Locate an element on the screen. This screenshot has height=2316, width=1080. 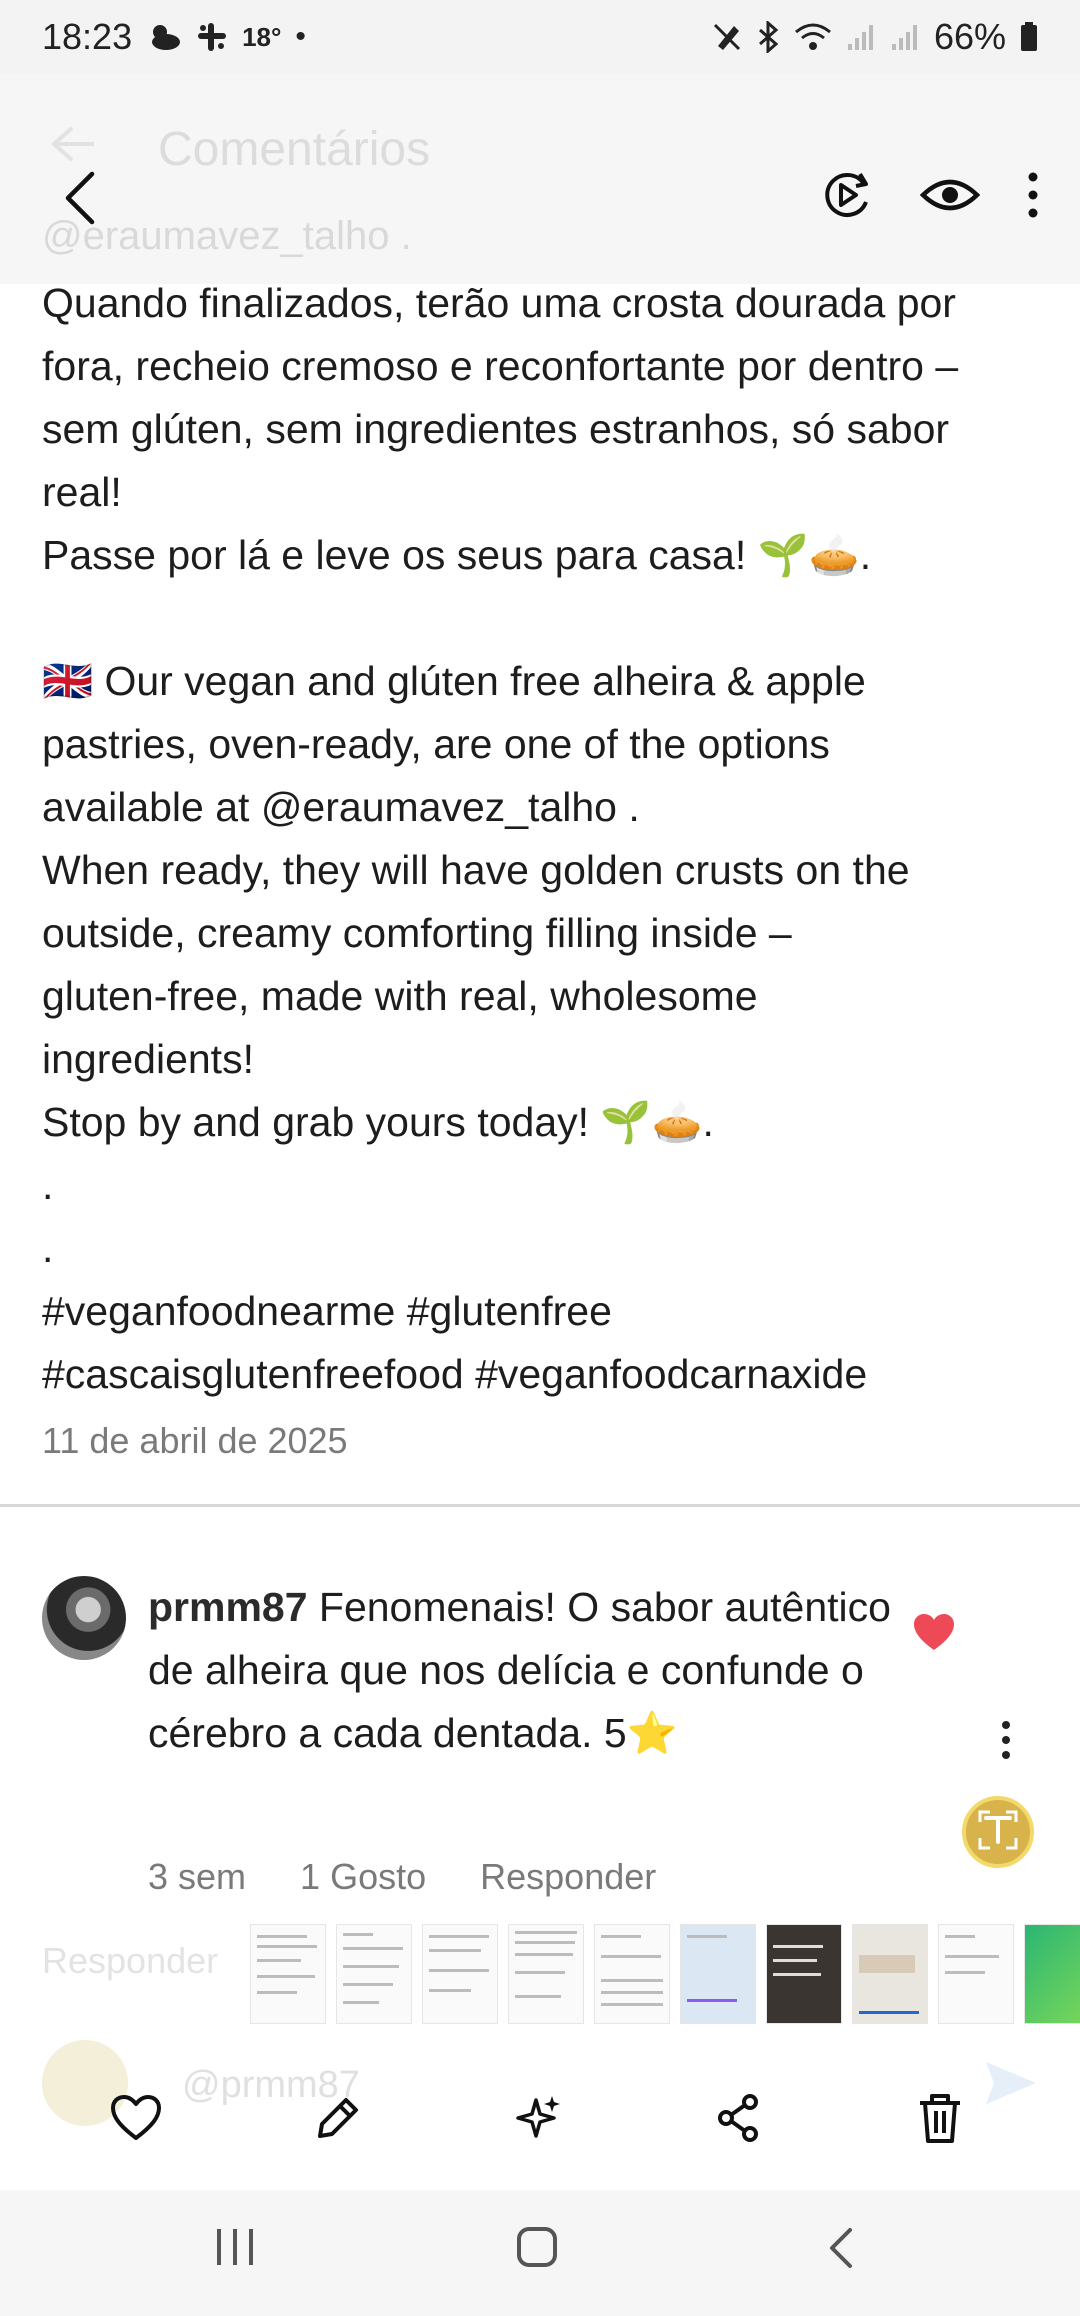
ghost-title: Comentários is located at coordinates (294, 149).